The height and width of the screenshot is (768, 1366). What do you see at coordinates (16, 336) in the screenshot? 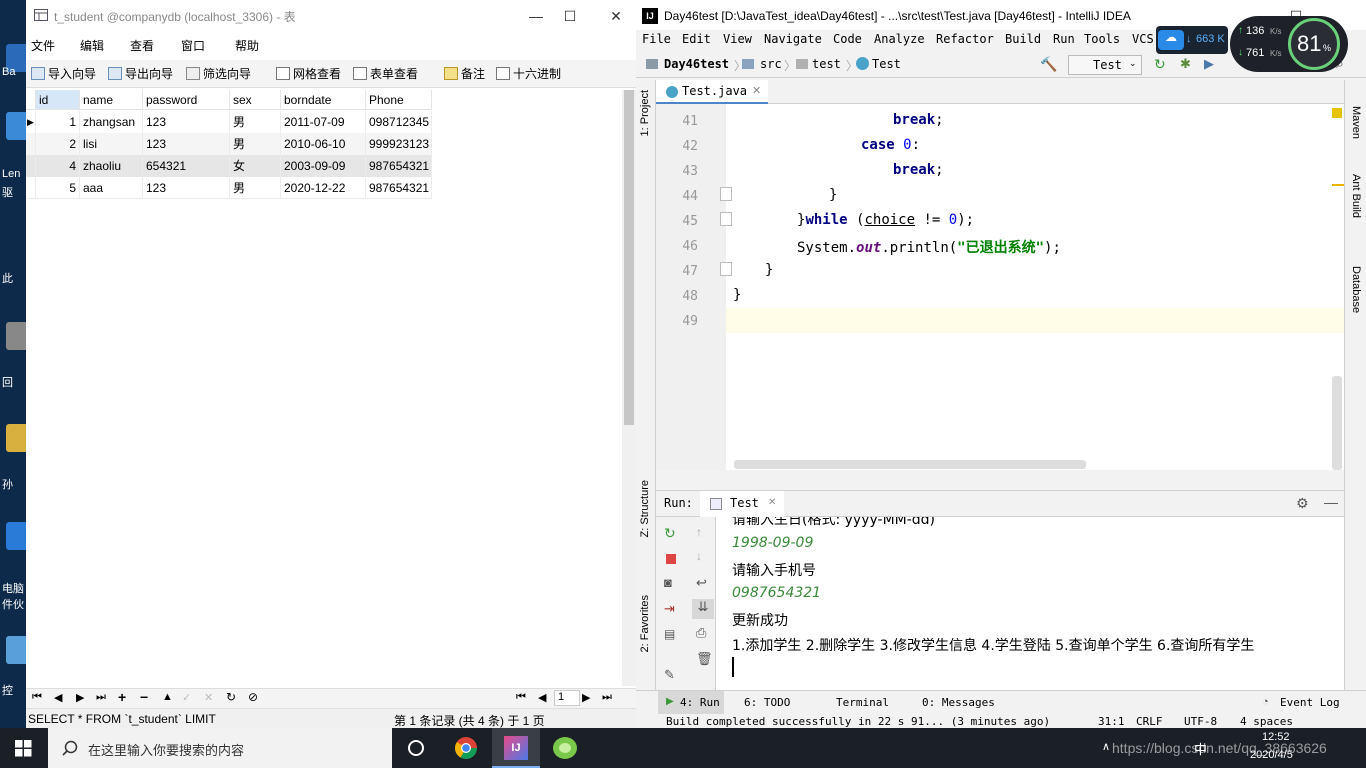
I see `recycle-bin-icon` at bounding box center [16, 336].